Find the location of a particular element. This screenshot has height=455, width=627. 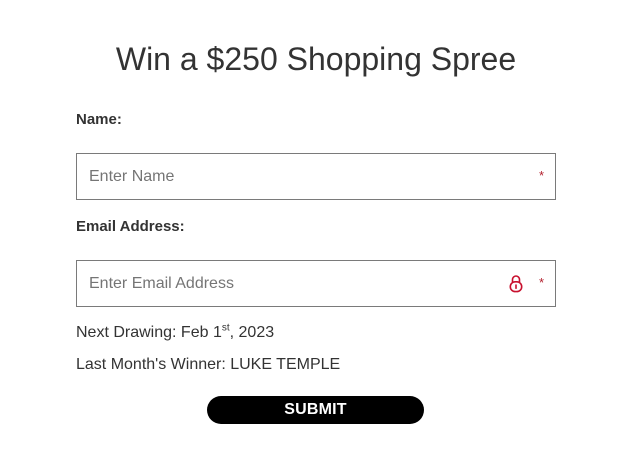

name-field-container: * is located at coordinates (316, 176).